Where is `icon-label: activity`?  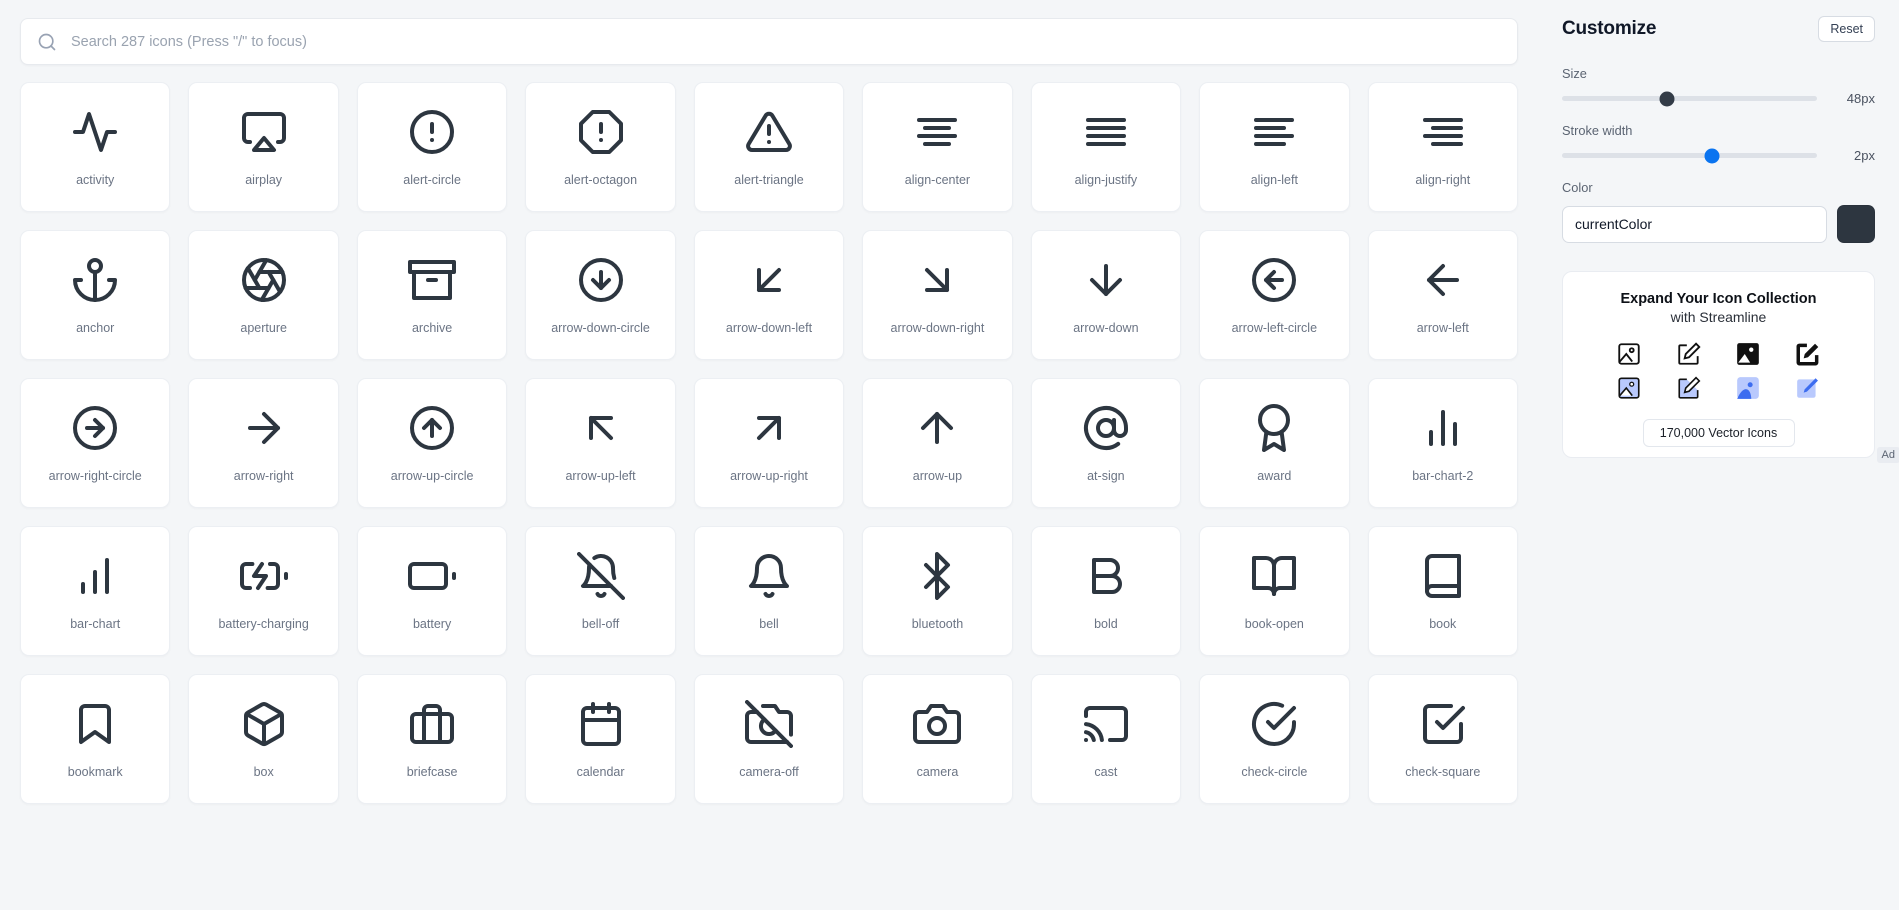 icon-label: activity is located at coordinates (95, 179).